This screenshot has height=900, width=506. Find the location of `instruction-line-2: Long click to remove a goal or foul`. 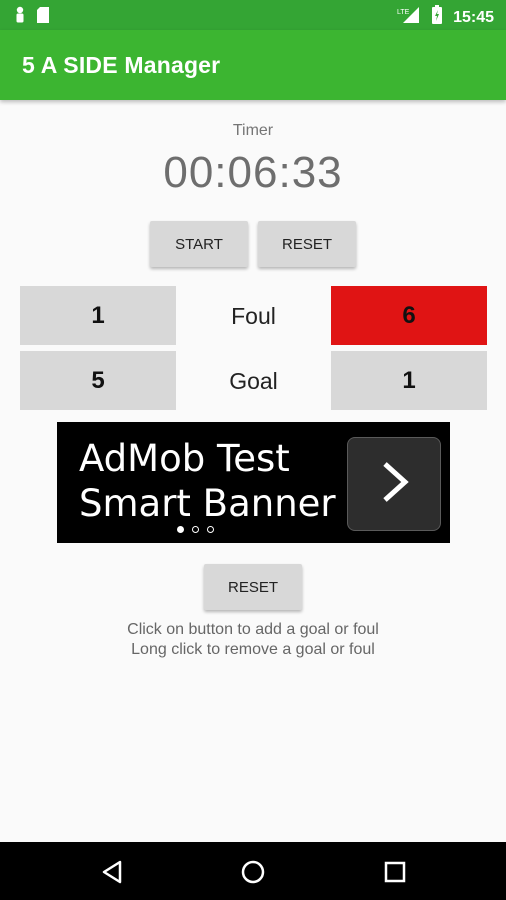

instruction-line-2: Long click to remove a goal or foul is located at coordinates (253, 649).